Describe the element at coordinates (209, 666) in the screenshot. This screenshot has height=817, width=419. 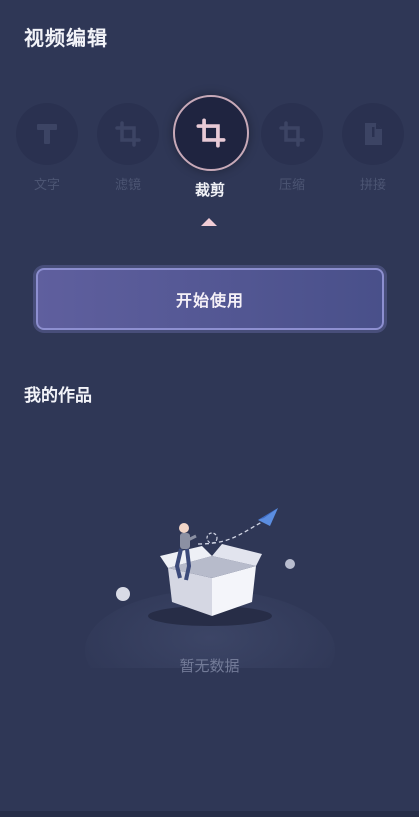
I see `empty-state-text: 暂无数据` at that location.